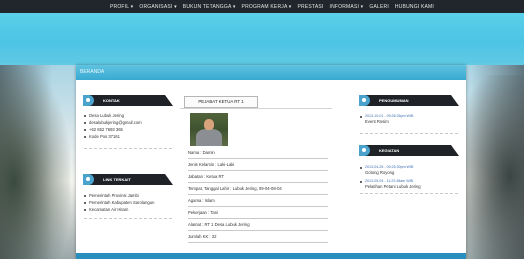  I want to click on kegiatan-date: 2013-05-04 - 11:22:48am WIB, so click(389, 181).